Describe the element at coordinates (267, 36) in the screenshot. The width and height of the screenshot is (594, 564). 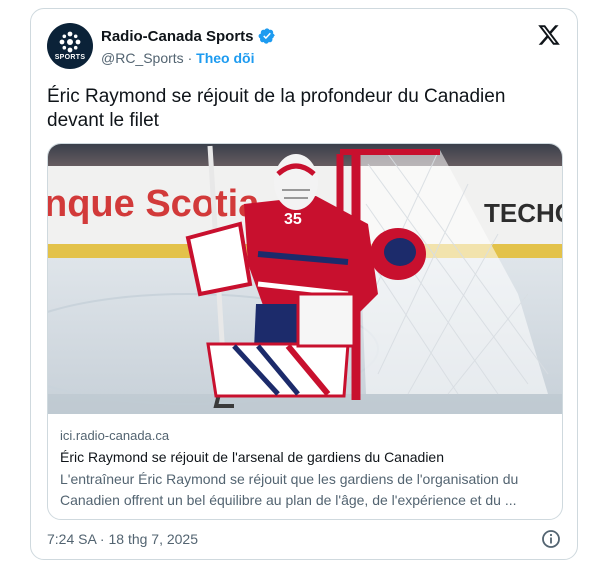
I see `verified-badge-icon` at that location.